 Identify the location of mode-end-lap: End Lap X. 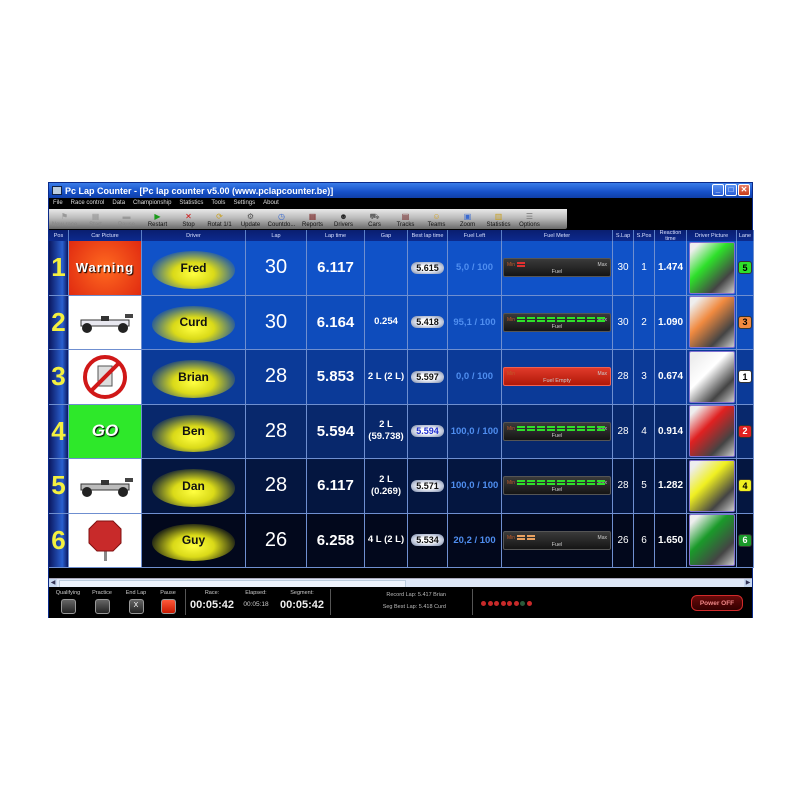
(136, 602).